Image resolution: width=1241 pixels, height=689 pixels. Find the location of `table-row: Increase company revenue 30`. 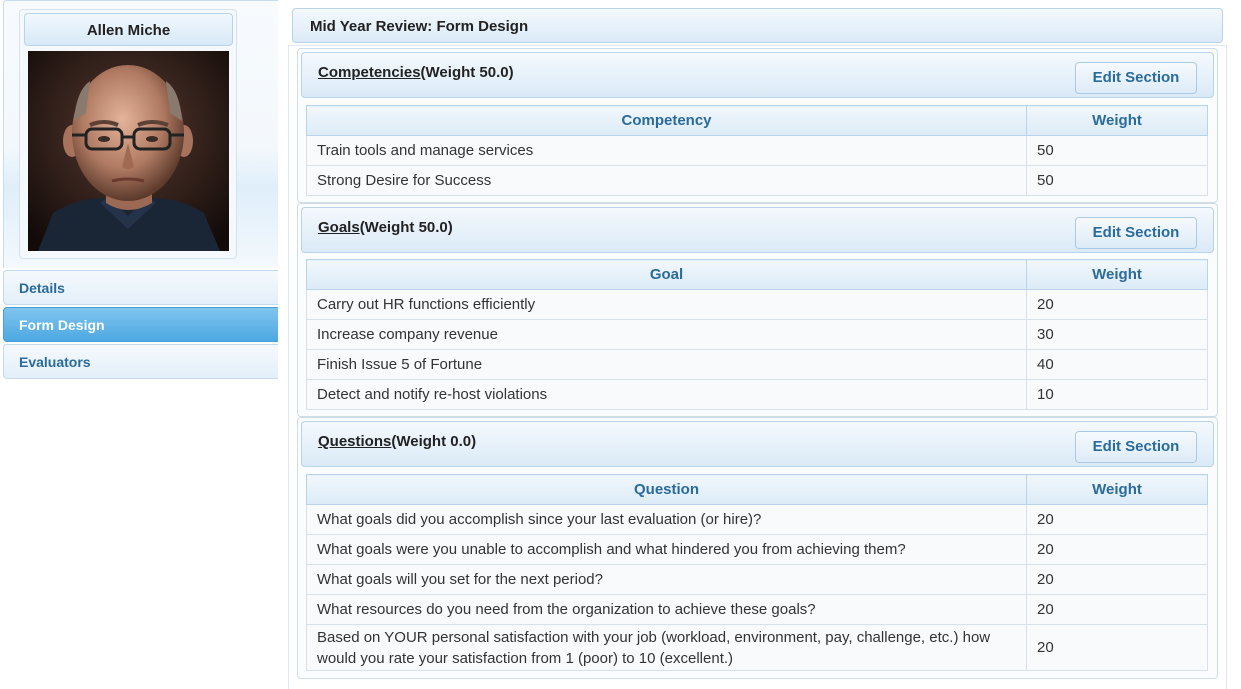

table-row: Increase company revenue 30 is located at coordinates (757, 334).